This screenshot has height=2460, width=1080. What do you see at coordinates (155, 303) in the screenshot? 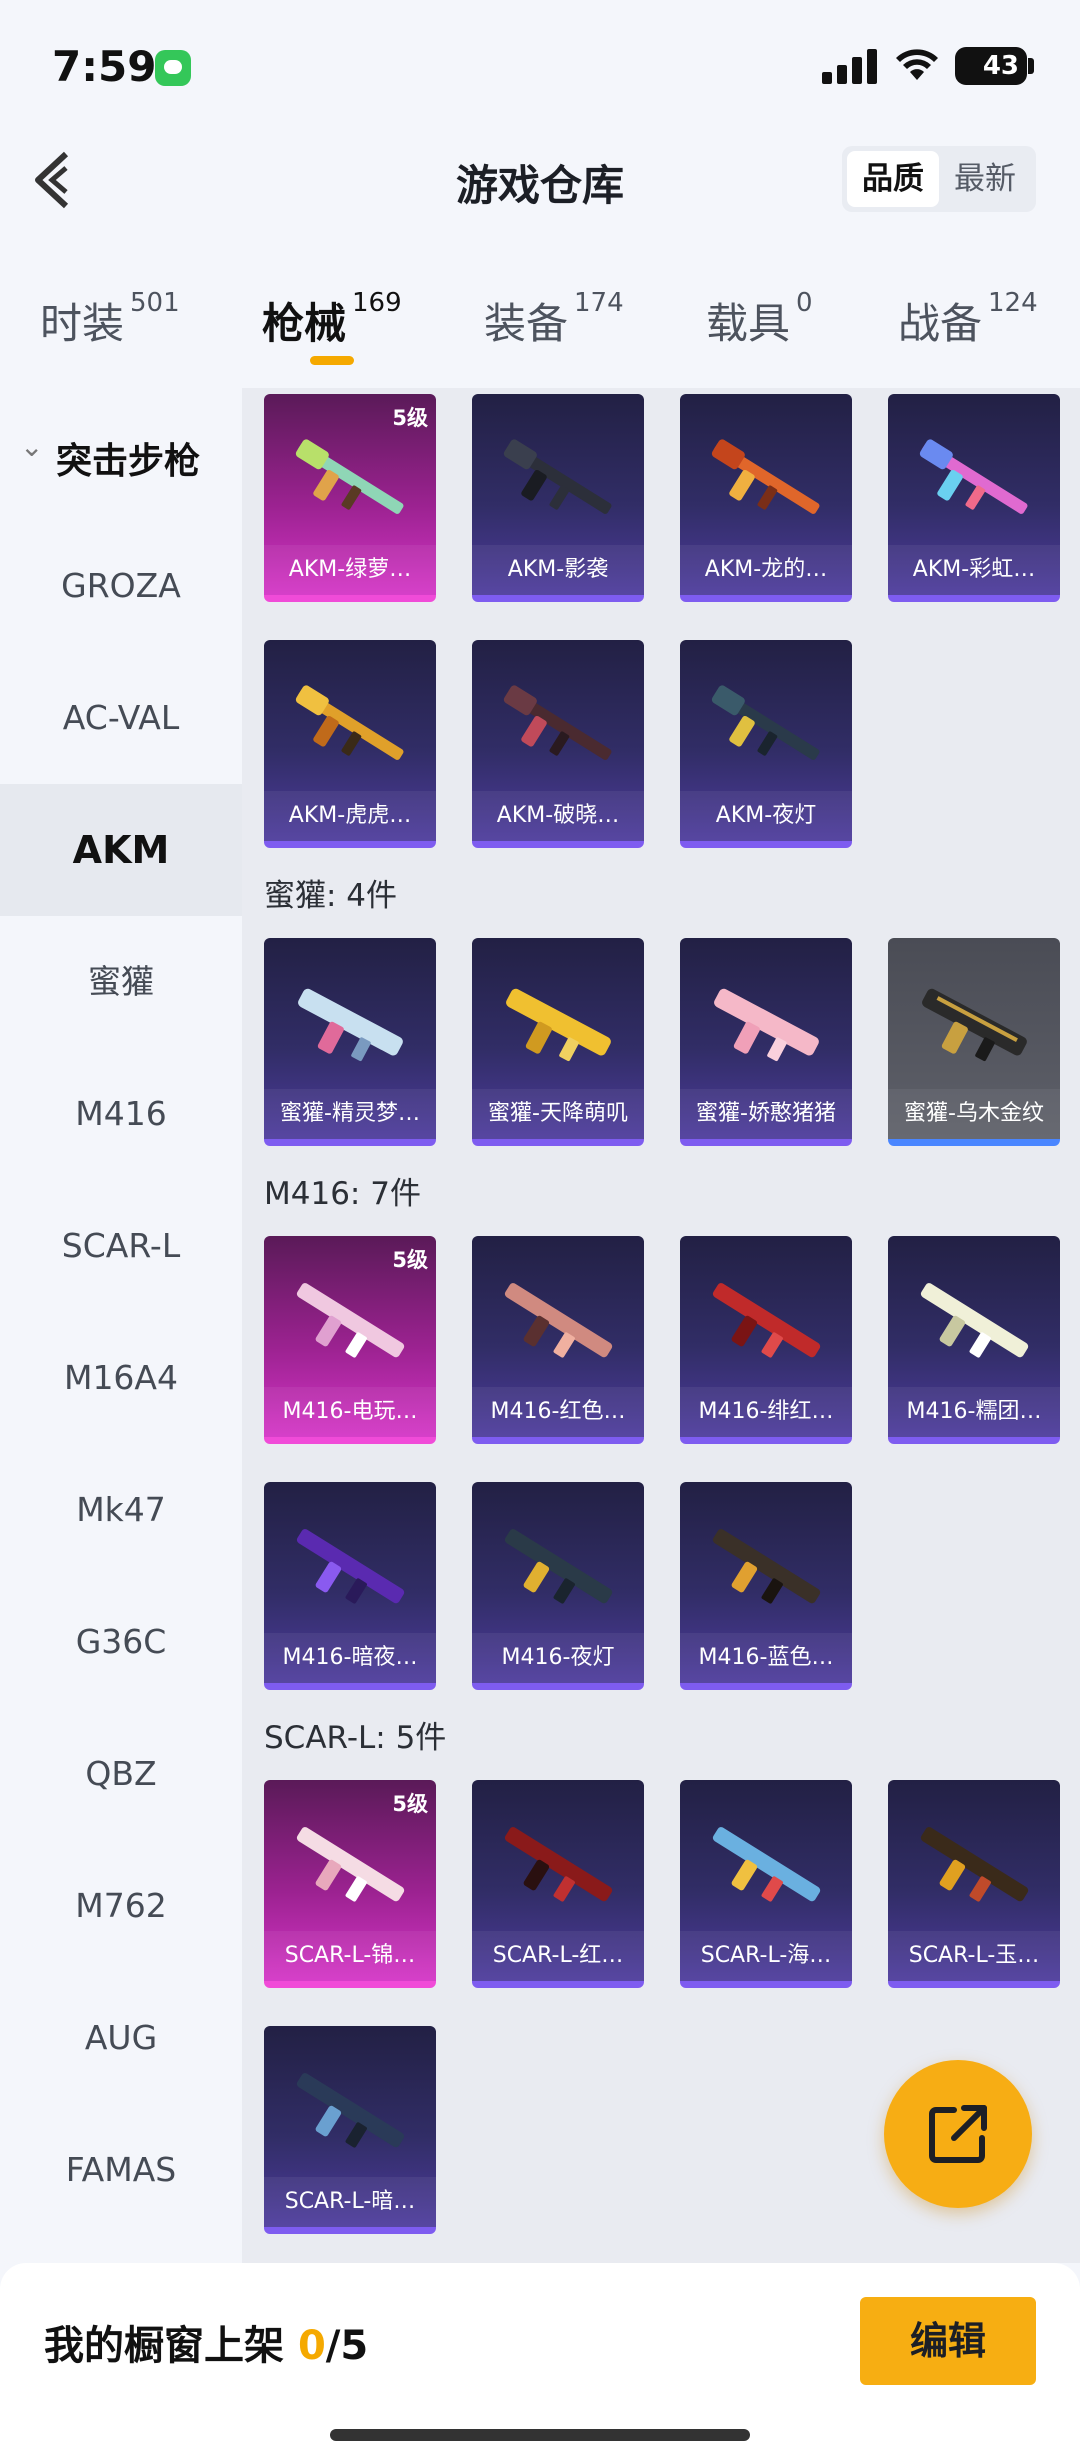
I see `tab-count: 501` at bounding box center [155, 303].